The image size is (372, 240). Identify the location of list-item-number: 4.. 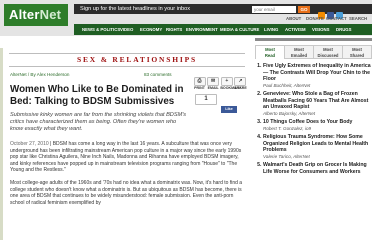
(259, 137).